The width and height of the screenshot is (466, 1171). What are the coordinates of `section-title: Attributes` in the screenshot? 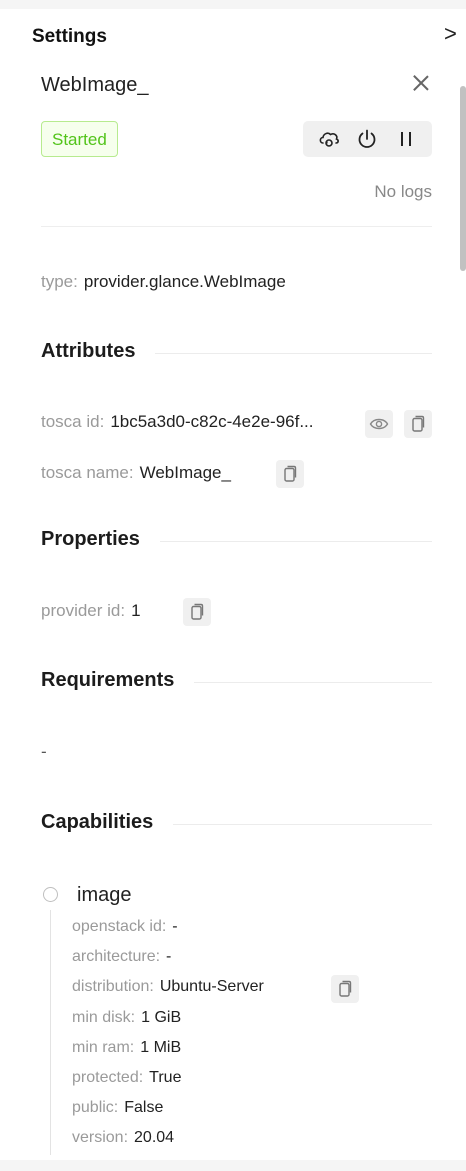 It's located at (98, 351).